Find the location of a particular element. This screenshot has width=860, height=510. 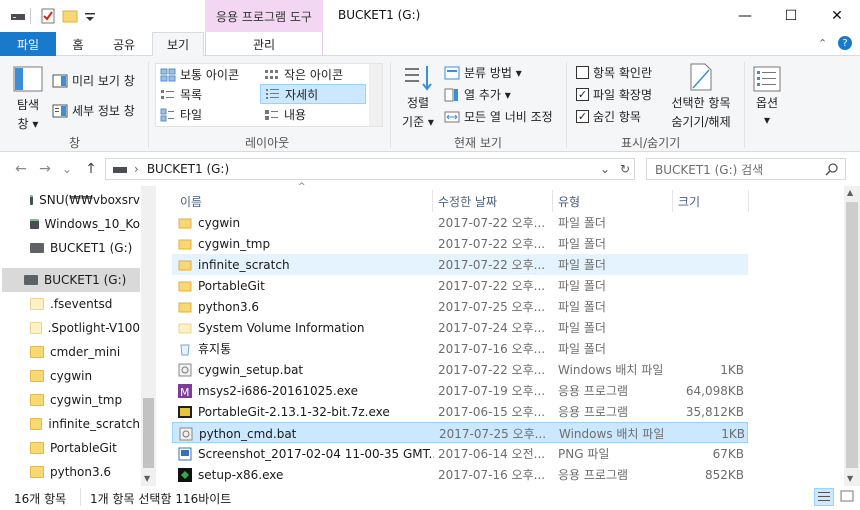

sidebar-item: PortableGit is located at coordinates (70, 448).